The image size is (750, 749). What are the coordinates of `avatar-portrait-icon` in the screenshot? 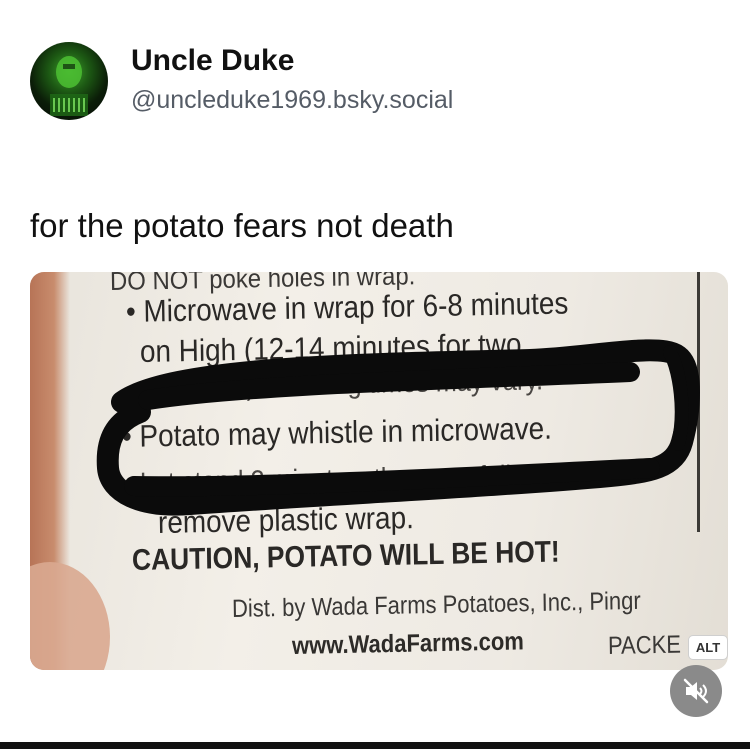 It's located at (69, 86).